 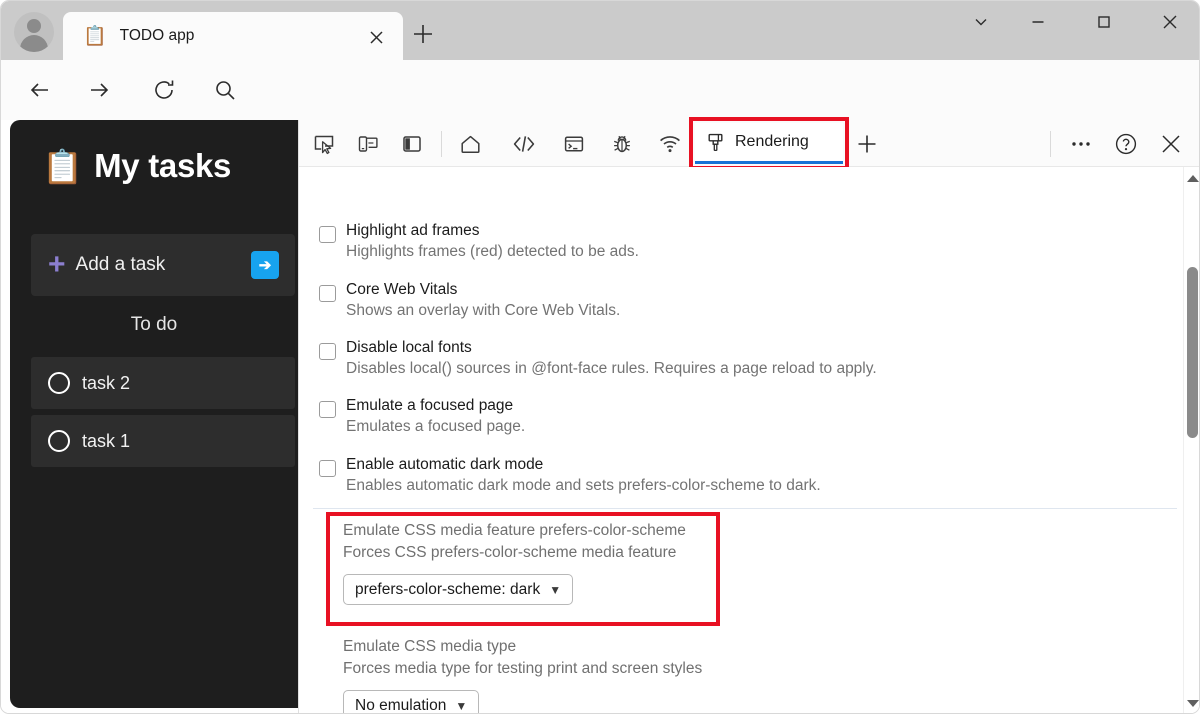 I want to click on debugger-bug-icon, so click(x=622, y=144).